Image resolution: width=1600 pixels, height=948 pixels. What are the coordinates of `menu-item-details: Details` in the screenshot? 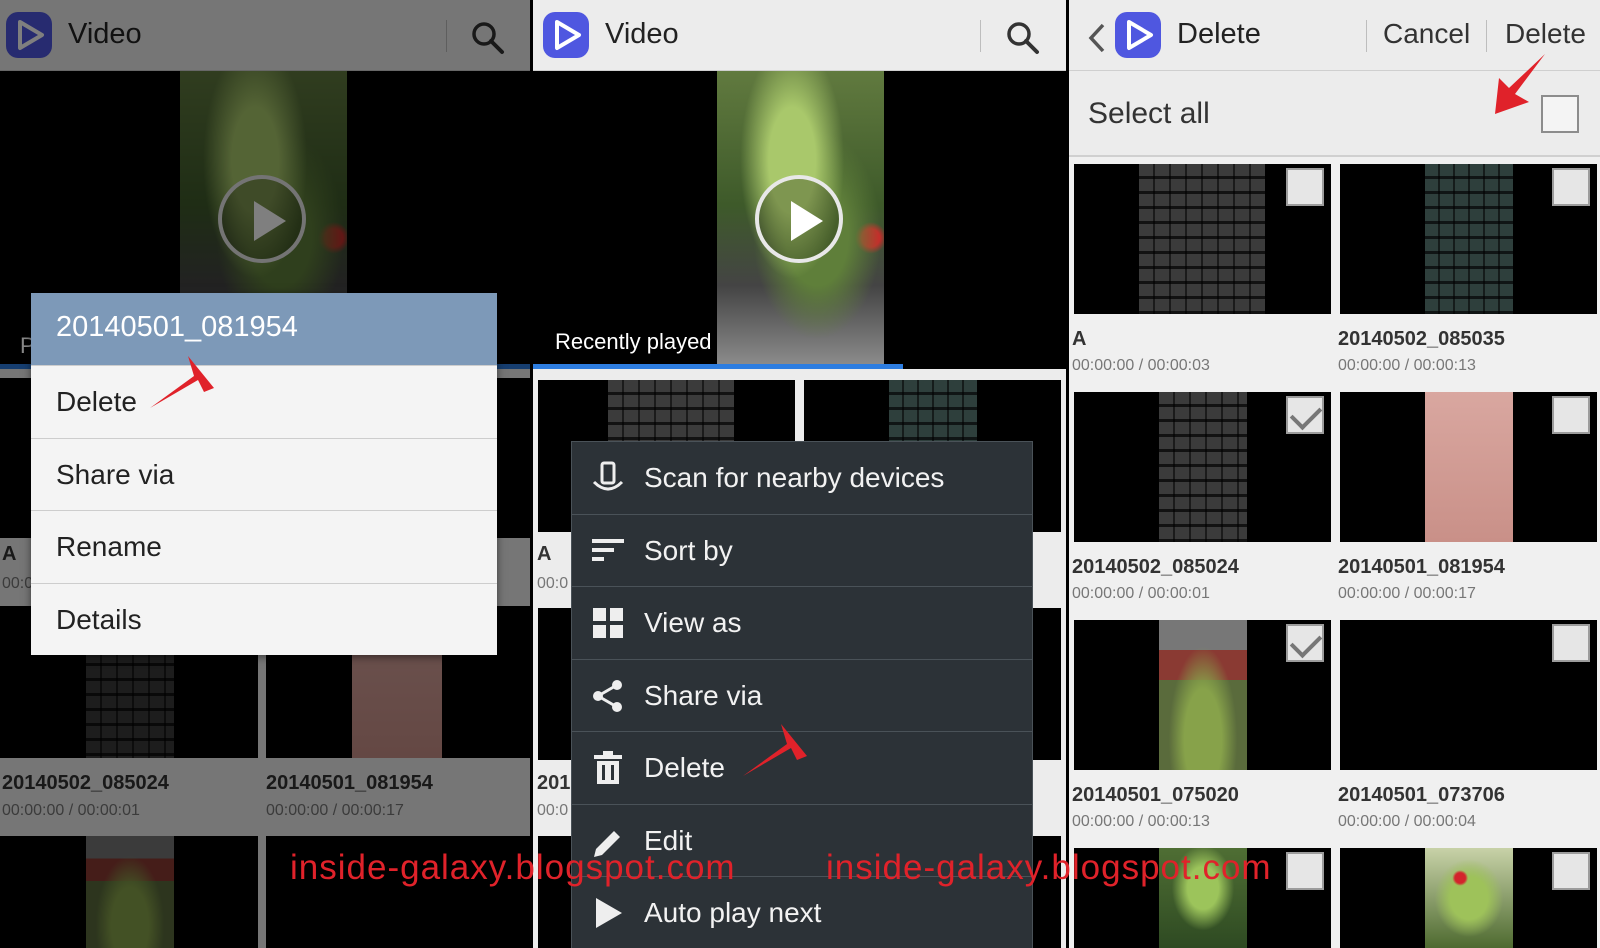 It's located at (264, 619).